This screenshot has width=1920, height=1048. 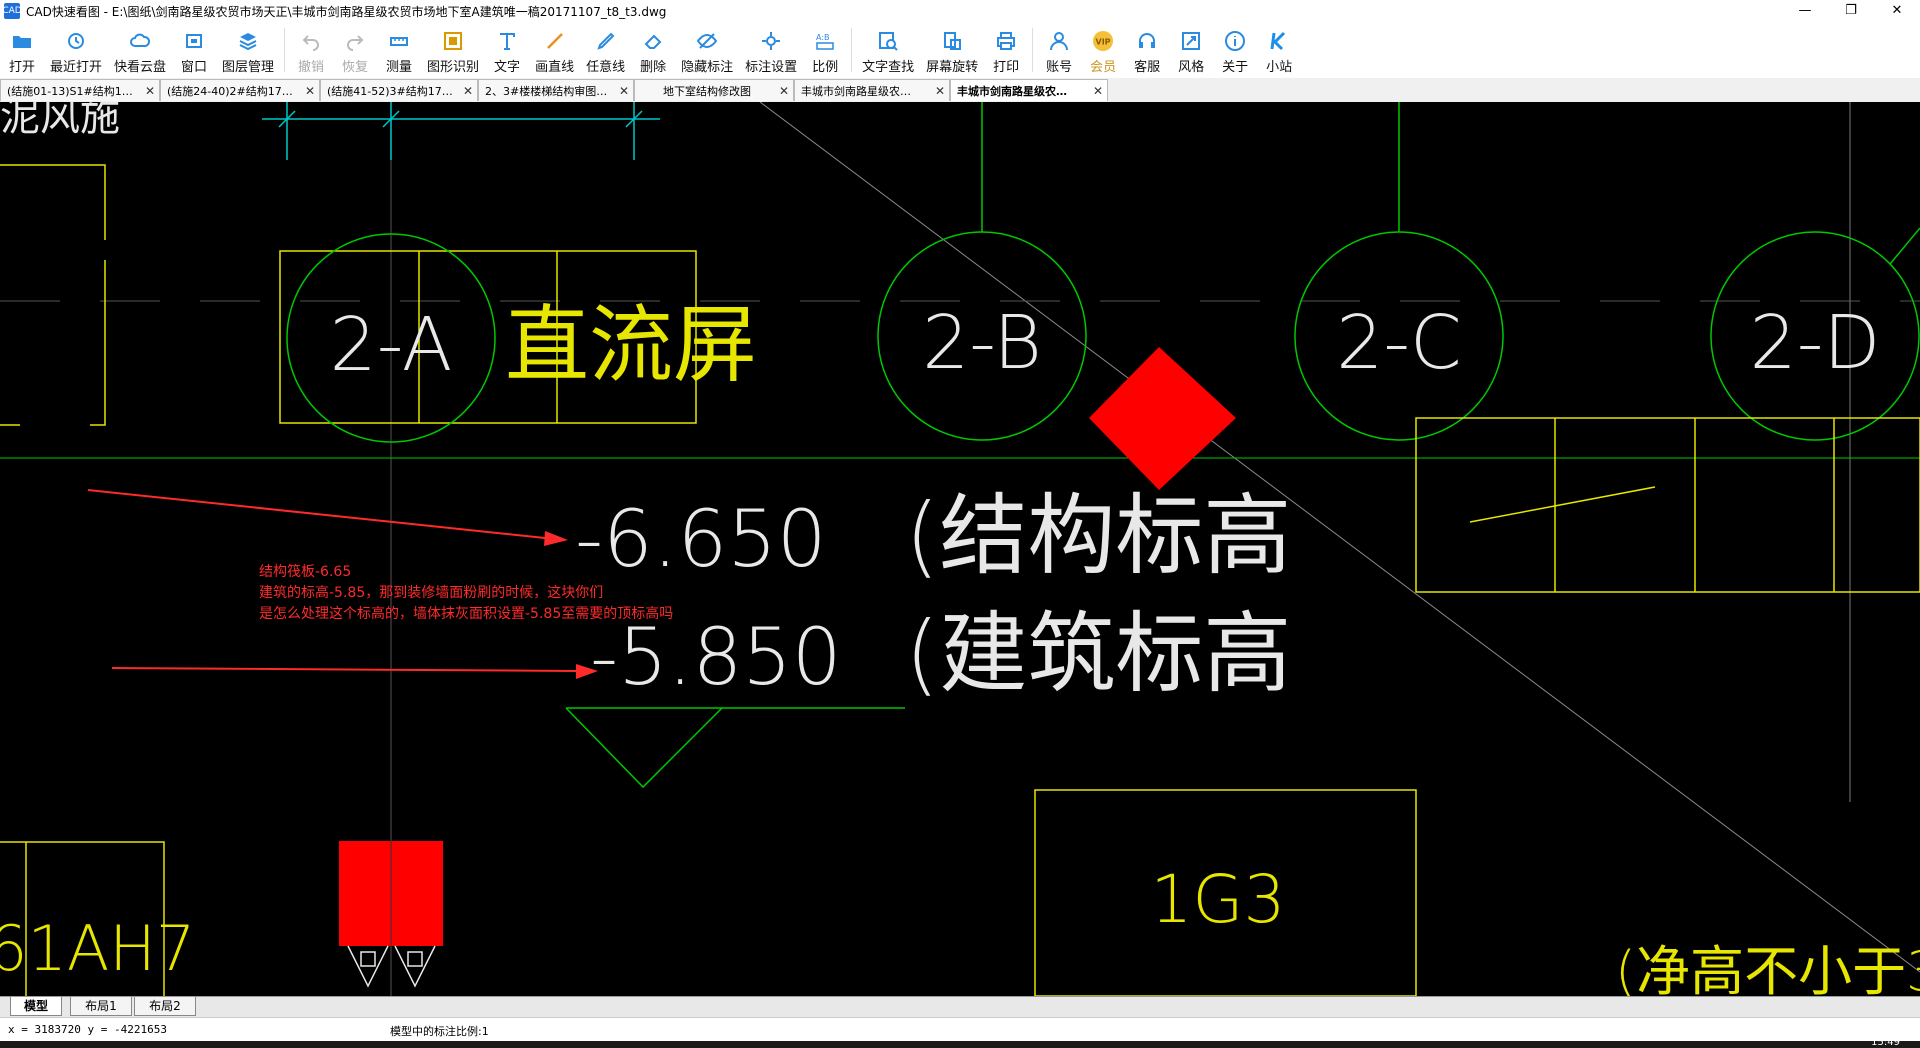 I want to click on freehand-icon, so click(x=606, y=41).